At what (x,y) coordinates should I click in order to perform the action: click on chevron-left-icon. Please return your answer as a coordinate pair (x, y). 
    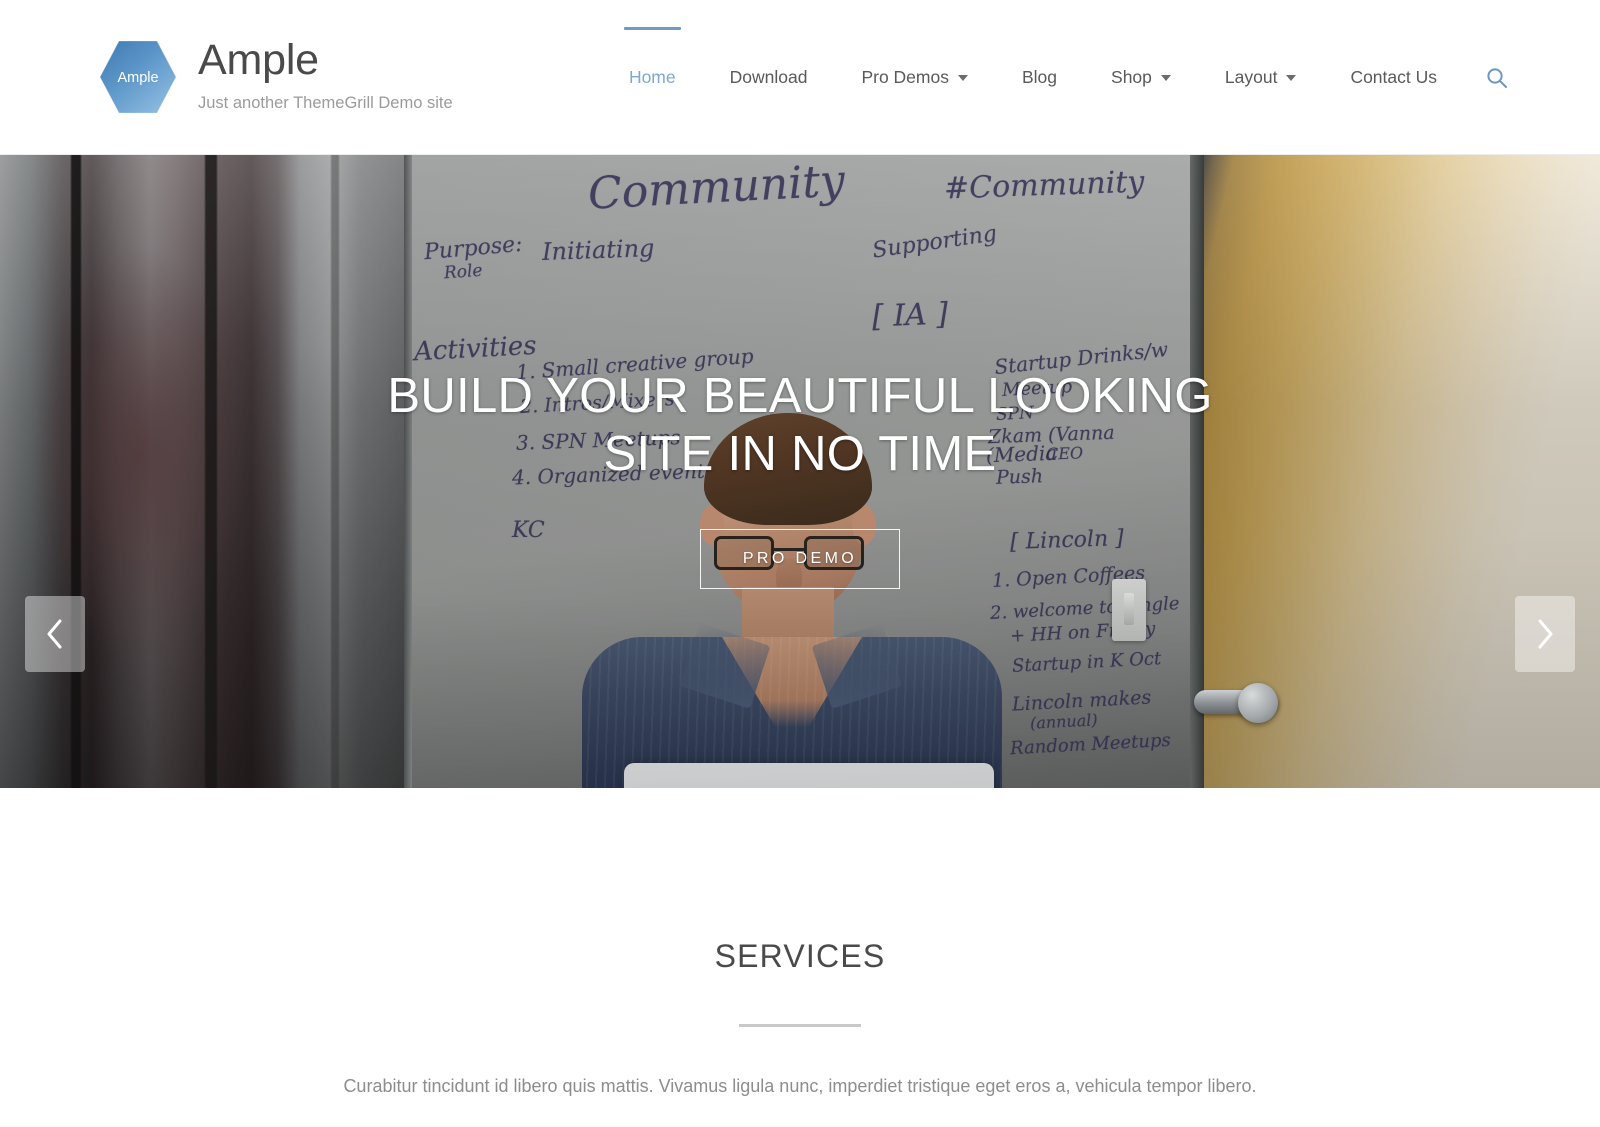
    Looking at the image, I should click on (54, 634).